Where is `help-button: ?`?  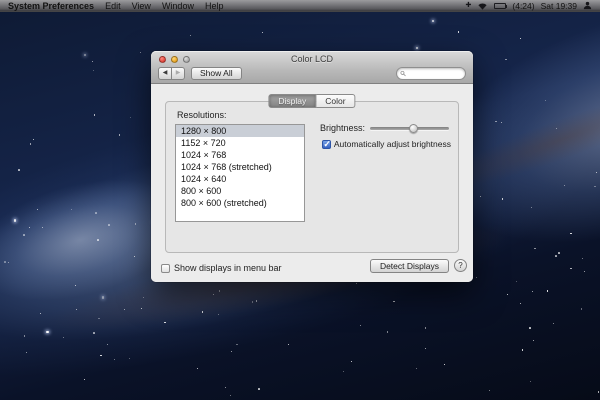
help-button: ? is located at coordinates (460, 265).